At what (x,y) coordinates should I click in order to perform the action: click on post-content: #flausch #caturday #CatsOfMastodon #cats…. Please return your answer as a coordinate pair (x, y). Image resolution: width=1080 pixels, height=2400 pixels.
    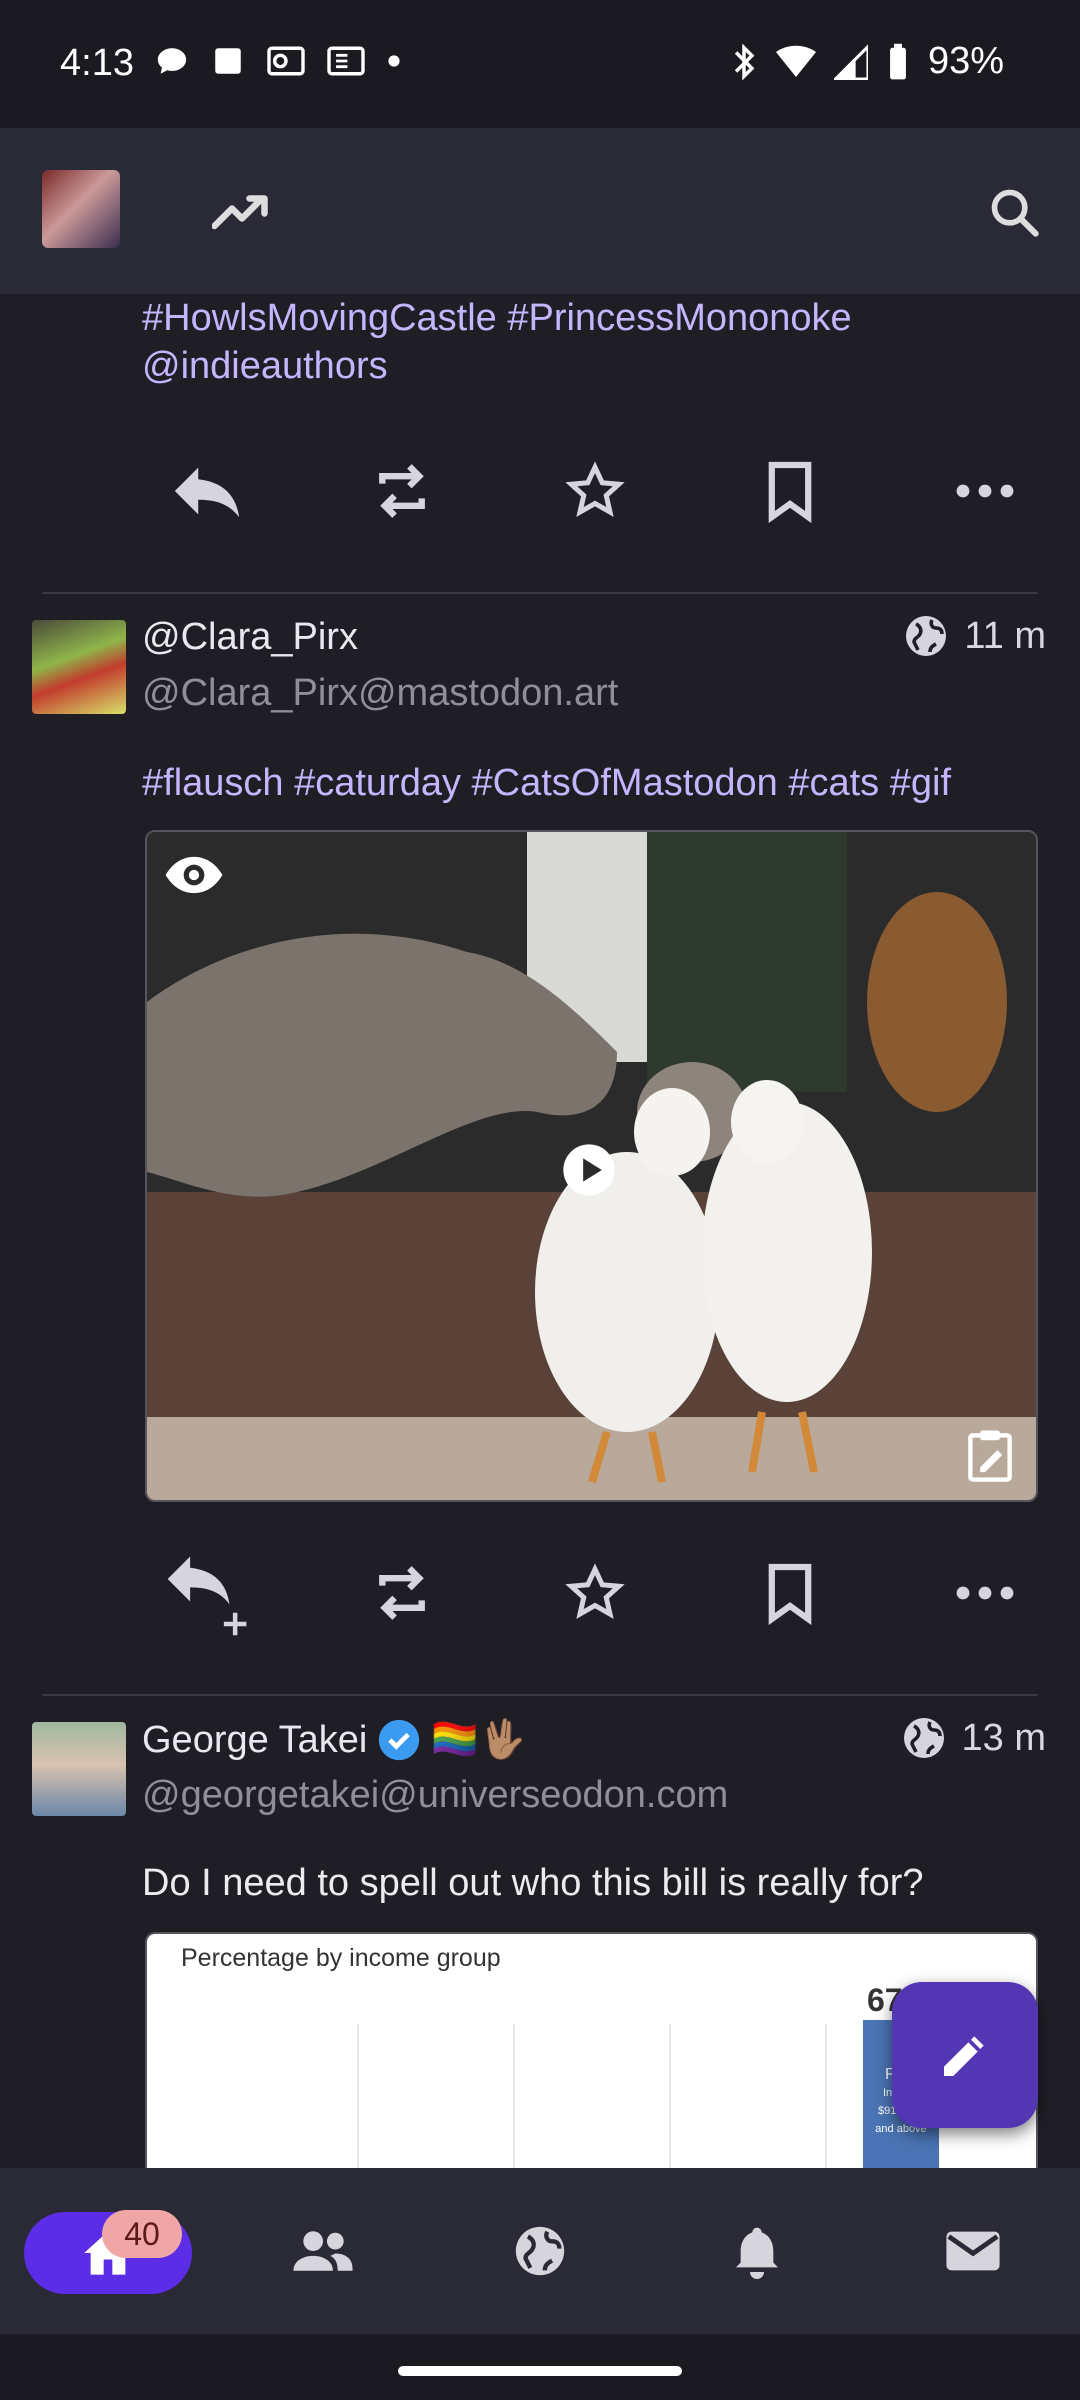
    Looking at the image, I should click on (592, 783).